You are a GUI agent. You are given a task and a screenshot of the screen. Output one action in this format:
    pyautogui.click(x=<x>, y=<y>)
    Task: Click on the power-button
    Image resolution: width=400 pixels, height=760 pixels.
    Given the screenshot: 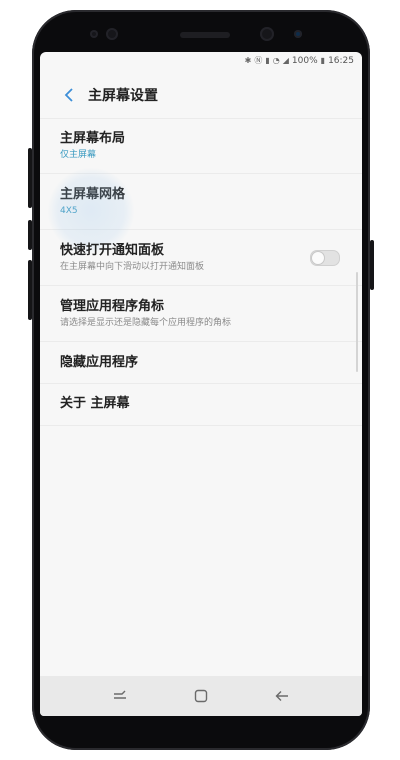 What is the action you would take?
    pyautogui.click(x=372, y=265)
    